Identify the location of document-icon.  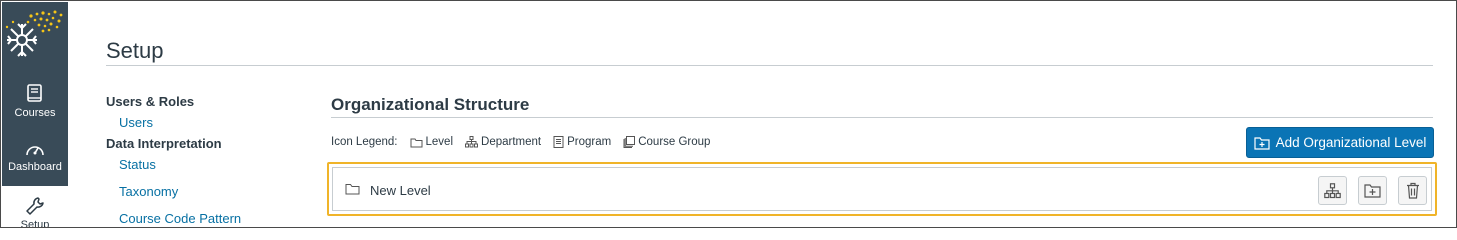
(558, 142).